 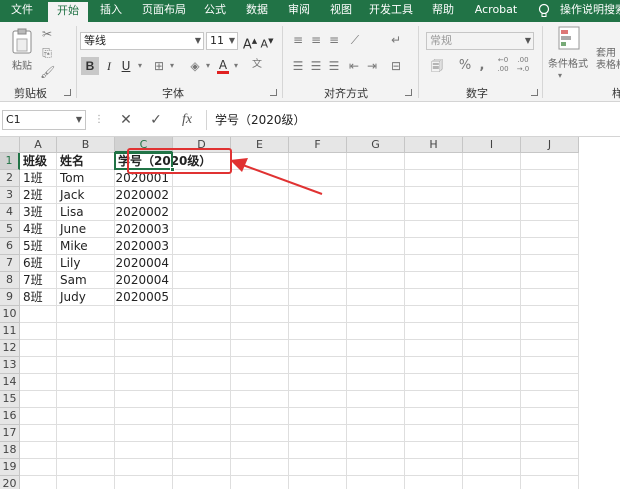 I want to click on cell-f12, so click(x=318, y=348).